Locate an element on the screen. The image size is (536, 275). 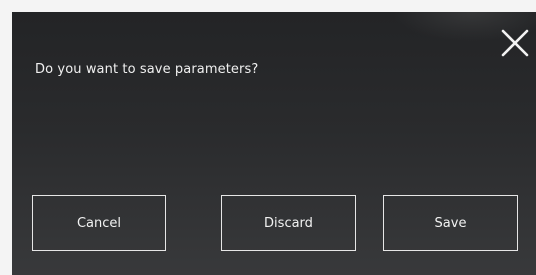
discard-button-label: Discard is located at coordinates (288, 223).